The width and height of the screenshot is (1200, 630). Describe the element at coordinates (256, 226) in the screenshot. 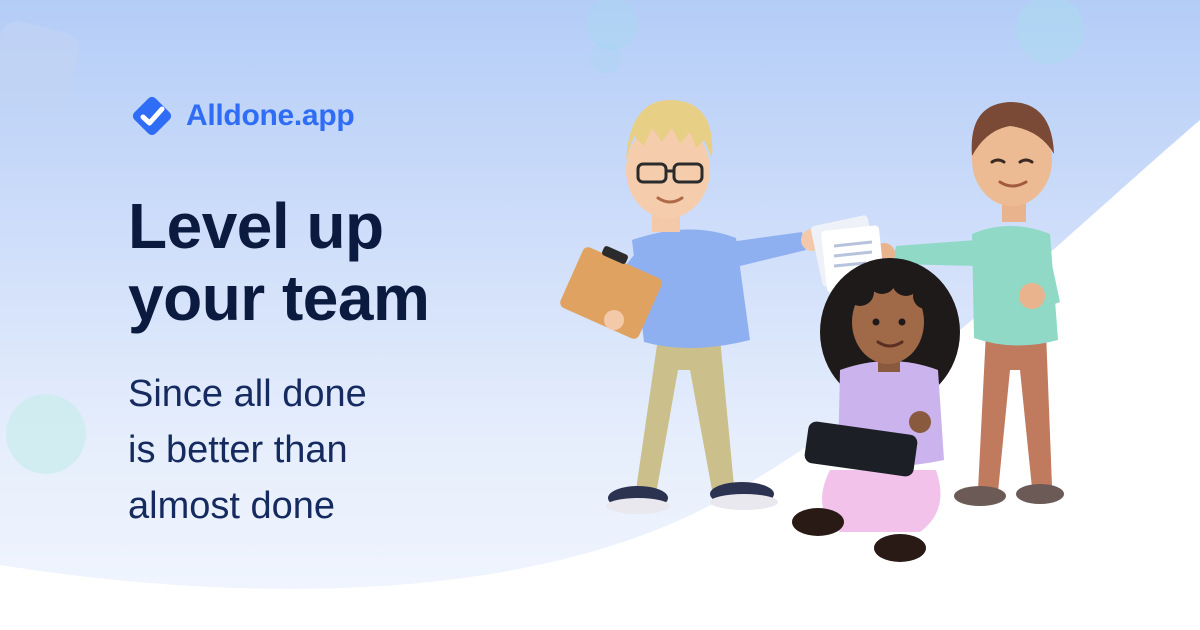

I see `headline-line-1: Level up` at that location.